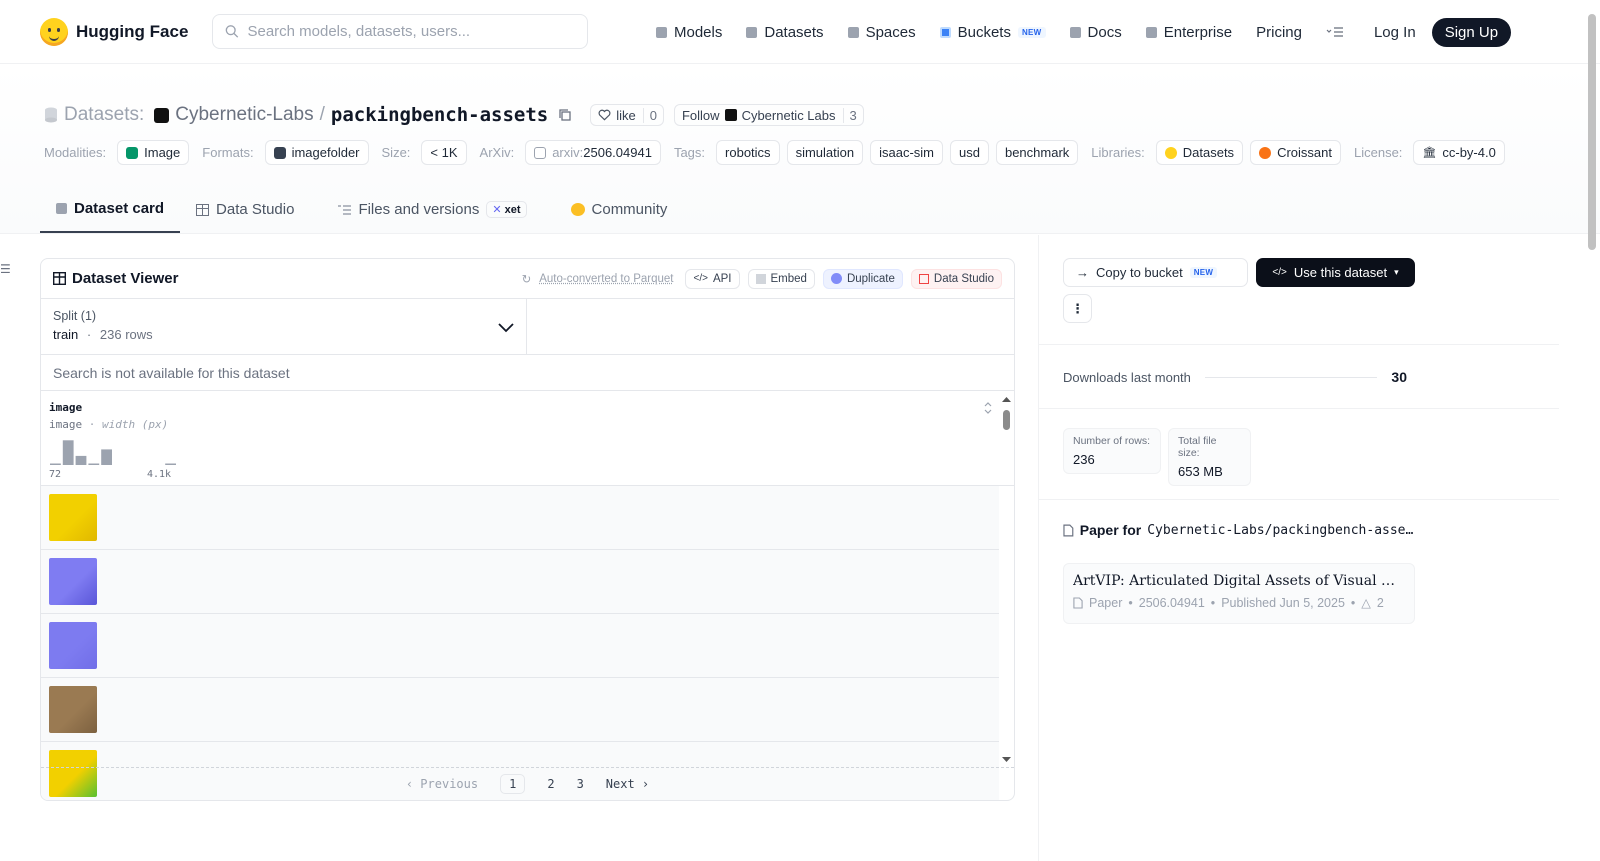  I want to click on api-button: </> API, so click(712, 278).